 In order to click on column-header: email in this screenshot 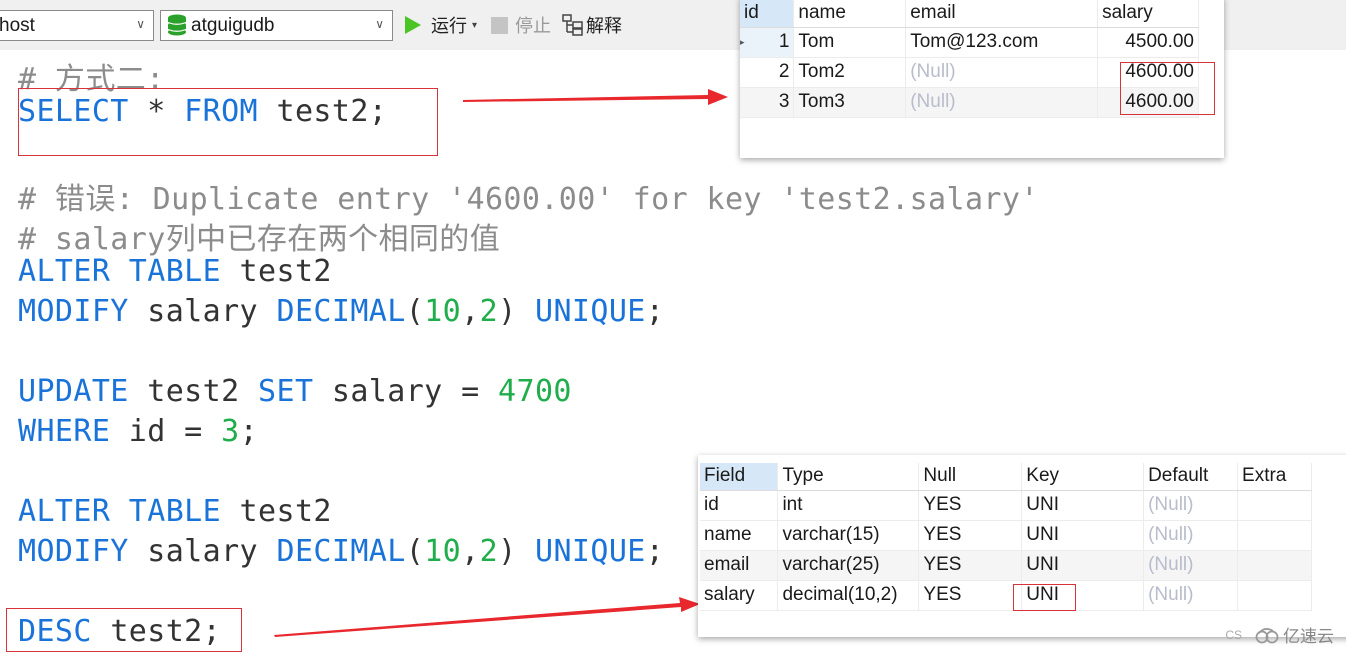, I will do `click(1002, 14)`.